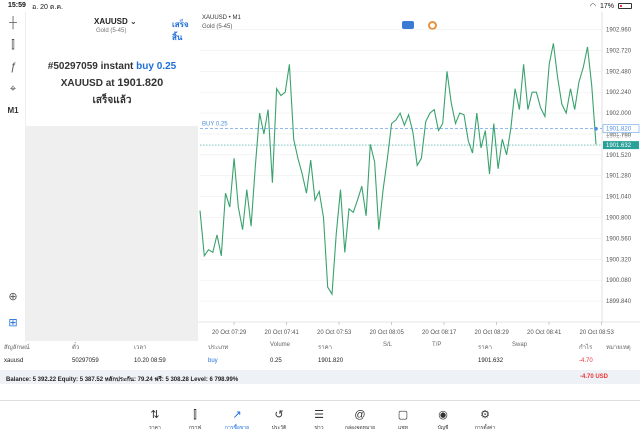 This screenshot has width=640, height=447. Describe the element at coordinates (403, 428) in the screenshot. I see `nav-chat-label: แชท` at that location.